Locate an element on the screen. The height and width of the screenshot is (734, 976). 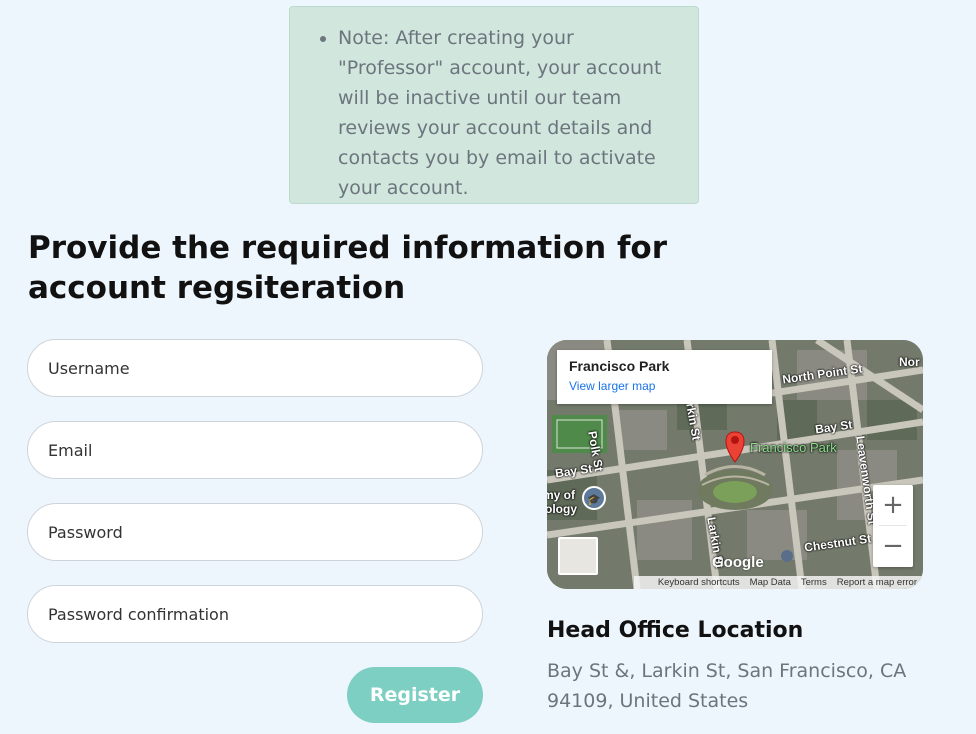
map-place-name: Francisco Park is located at coordinates (619, 366).